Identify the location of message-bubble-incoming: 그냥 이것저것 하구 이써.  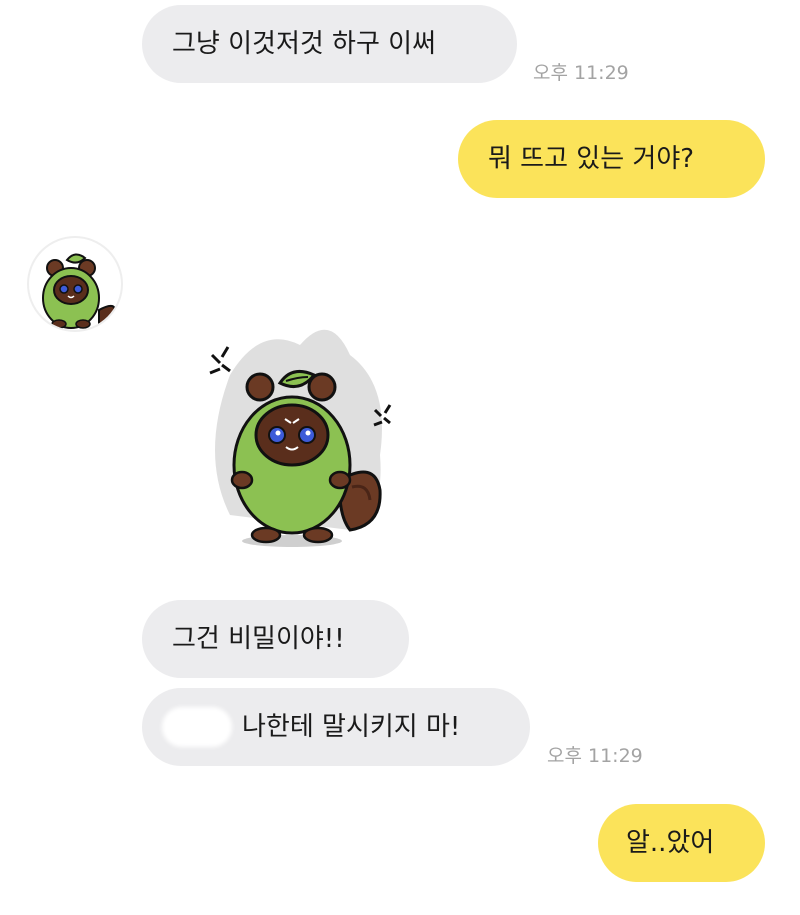
(329, 44).